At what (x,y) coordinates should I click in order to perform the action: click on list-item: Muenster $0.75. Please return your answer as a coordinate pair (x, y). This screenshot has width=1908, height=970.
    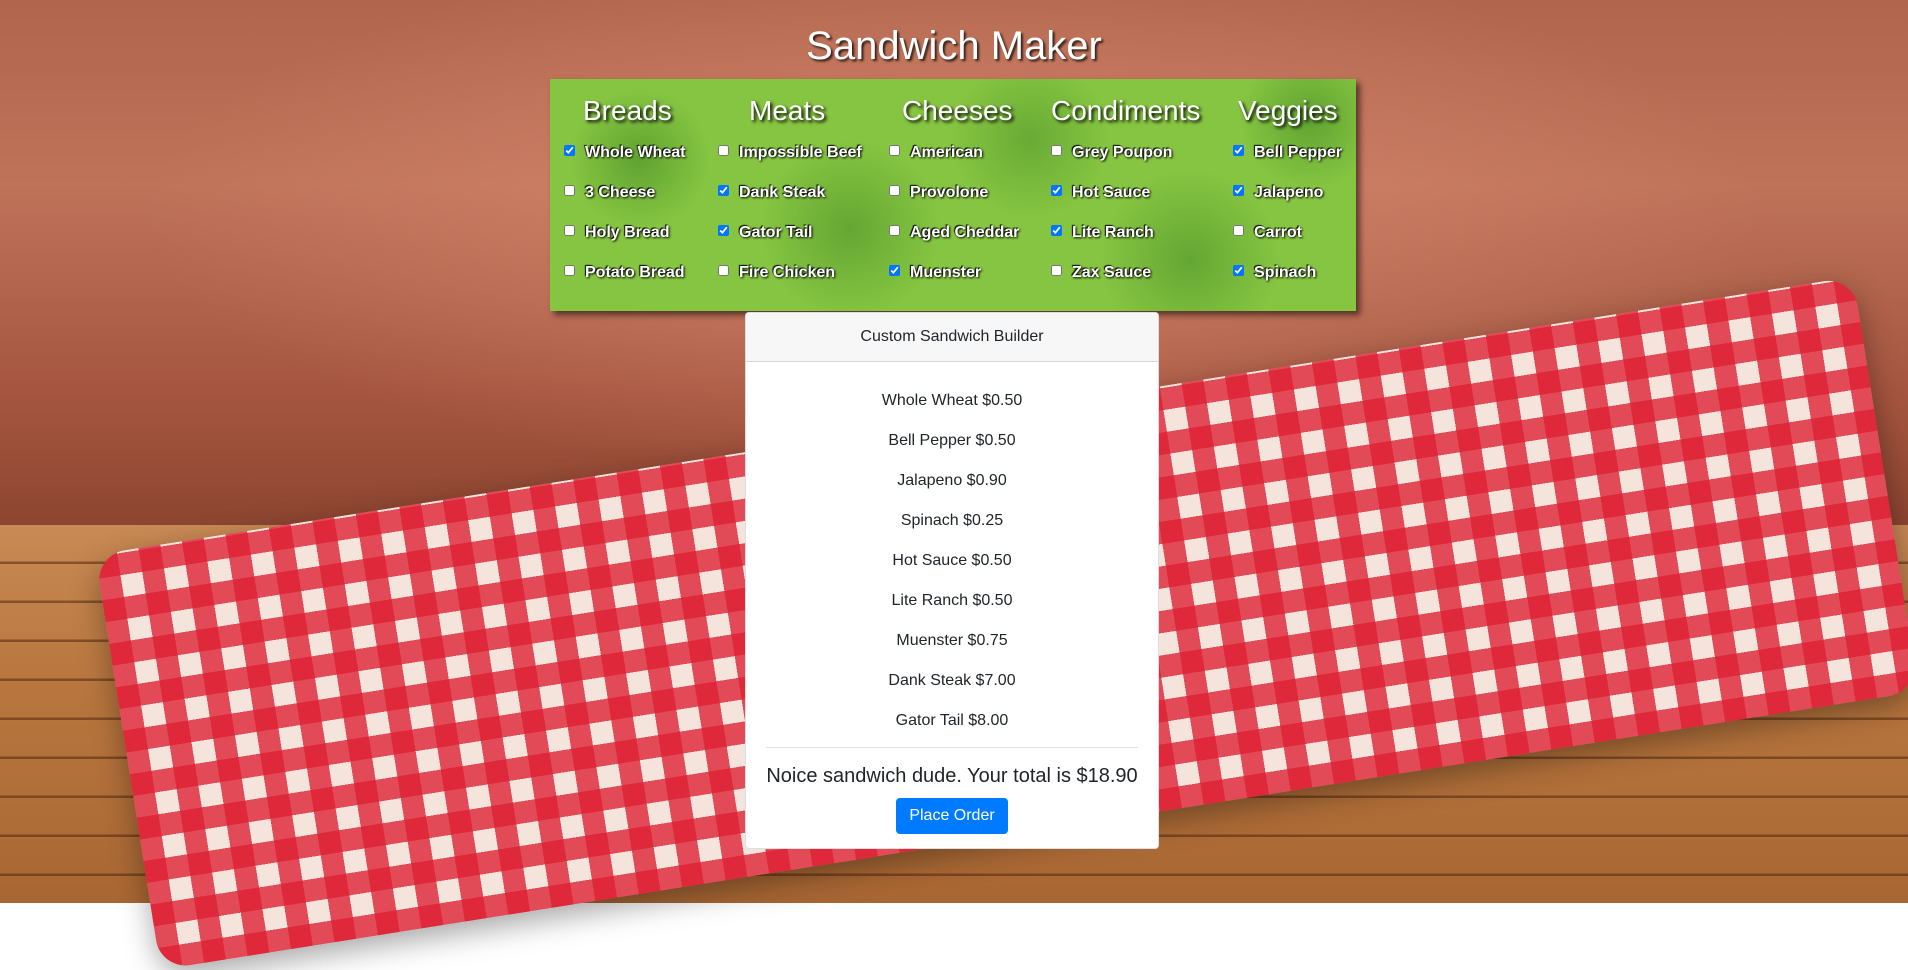
    Looking at the image, I should click on (952, 640).